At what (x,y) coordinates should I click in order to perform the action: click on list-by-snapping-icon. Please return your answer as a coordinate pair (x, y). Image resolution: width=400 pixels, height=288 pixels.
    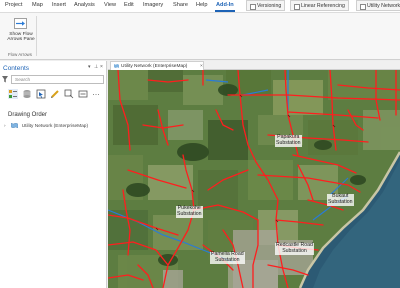
    Looking at the image, I should click on (69, 94).